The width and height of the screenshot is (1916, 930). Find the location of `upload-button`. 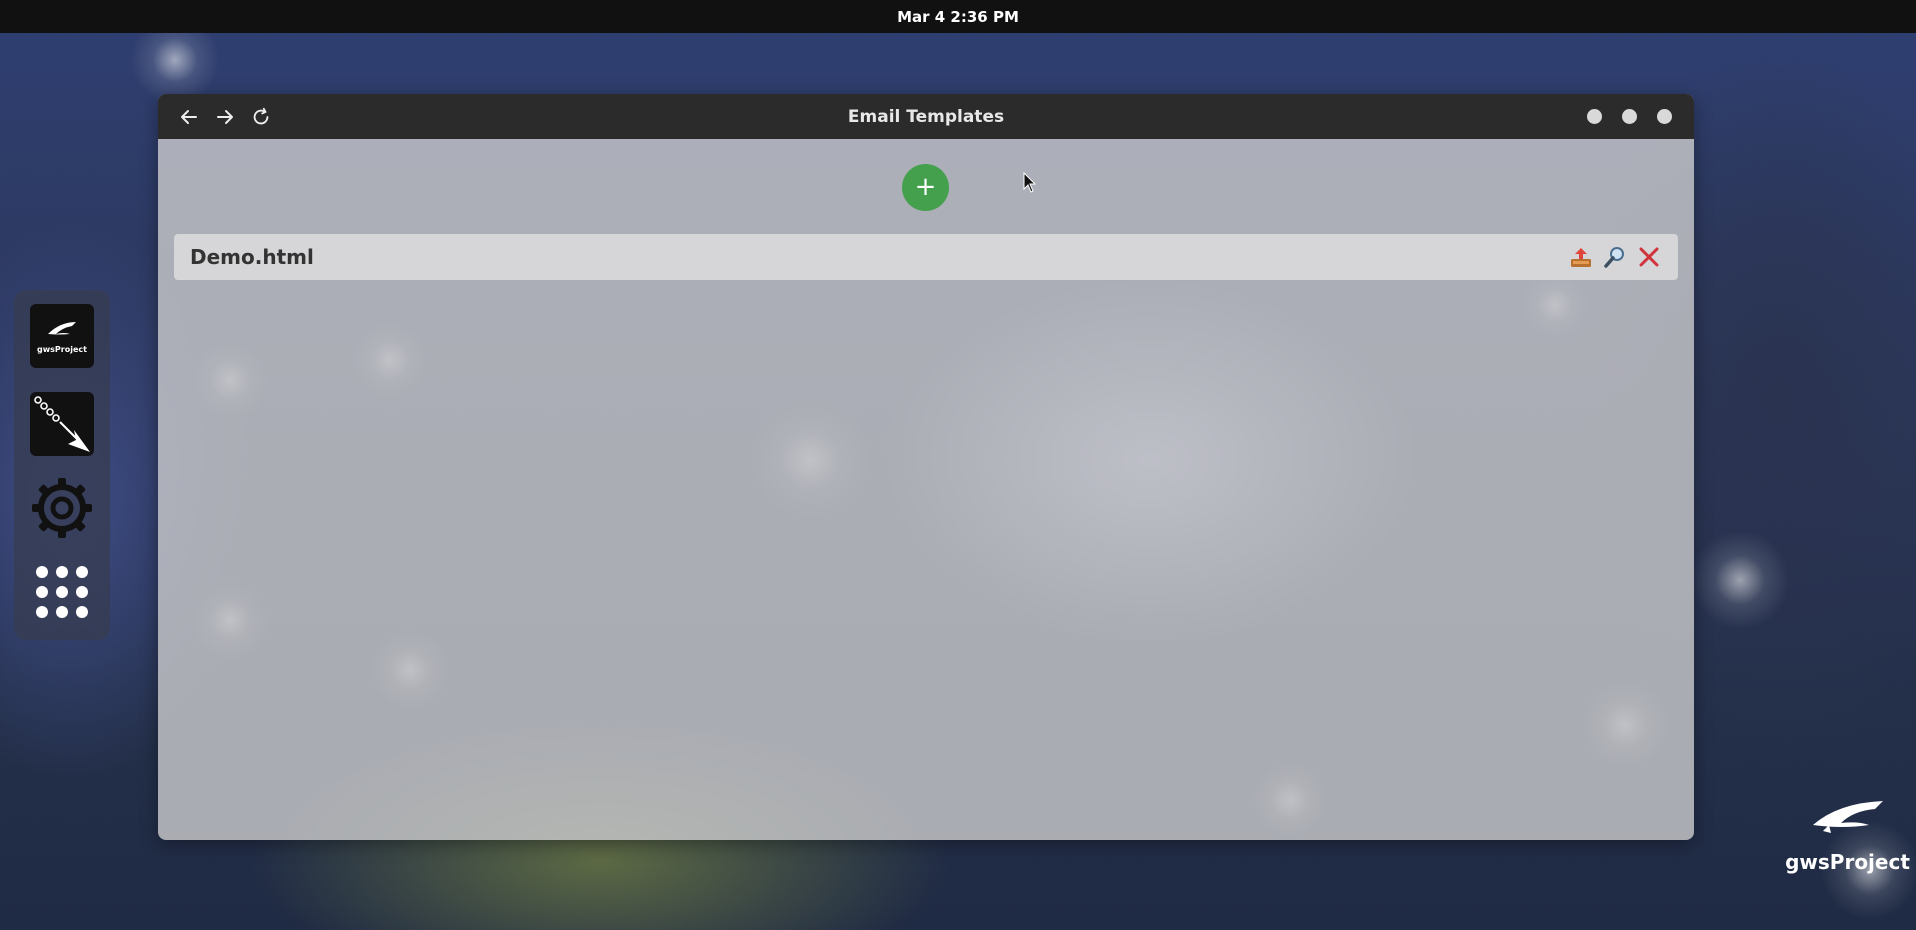

upload-button is located at coordinates (1581, 257).